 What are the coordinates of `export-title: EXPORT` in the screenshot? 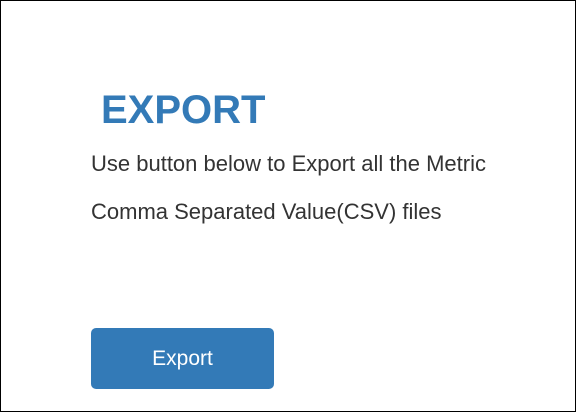 It's located at (183, 110).